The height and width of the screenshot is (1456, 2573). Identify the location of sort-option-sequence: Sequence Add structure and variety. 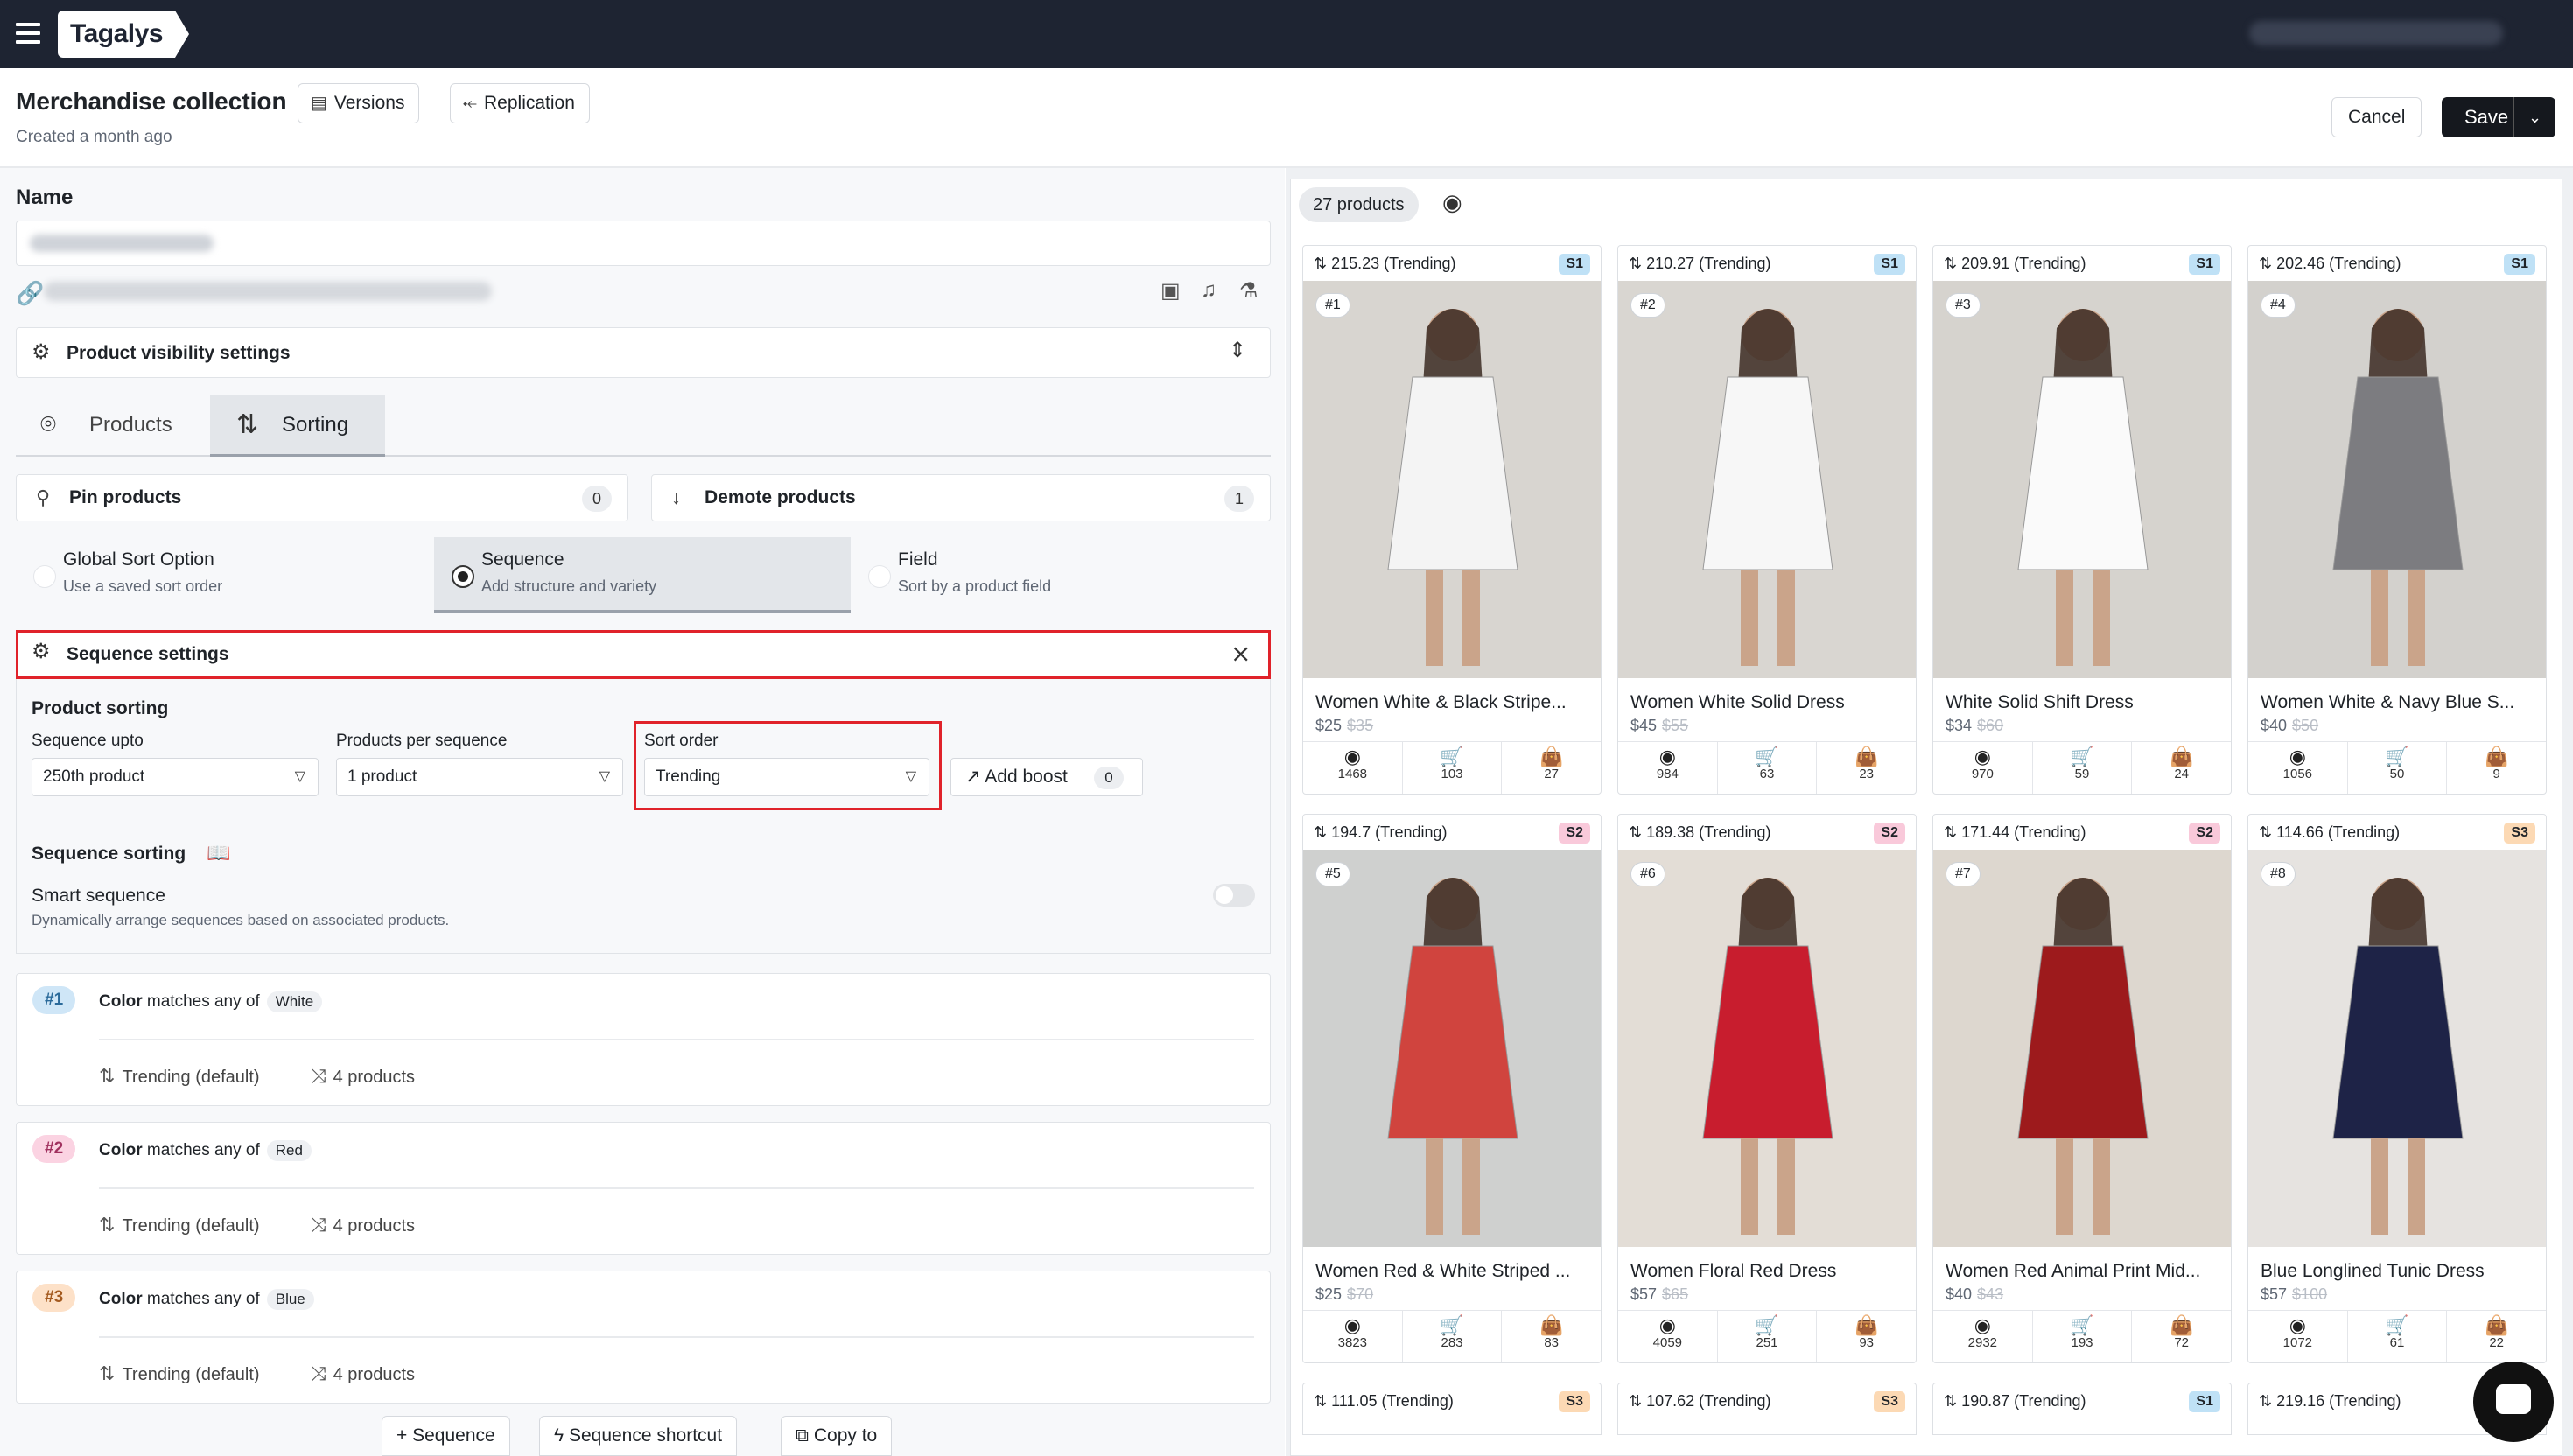
(642, 574).